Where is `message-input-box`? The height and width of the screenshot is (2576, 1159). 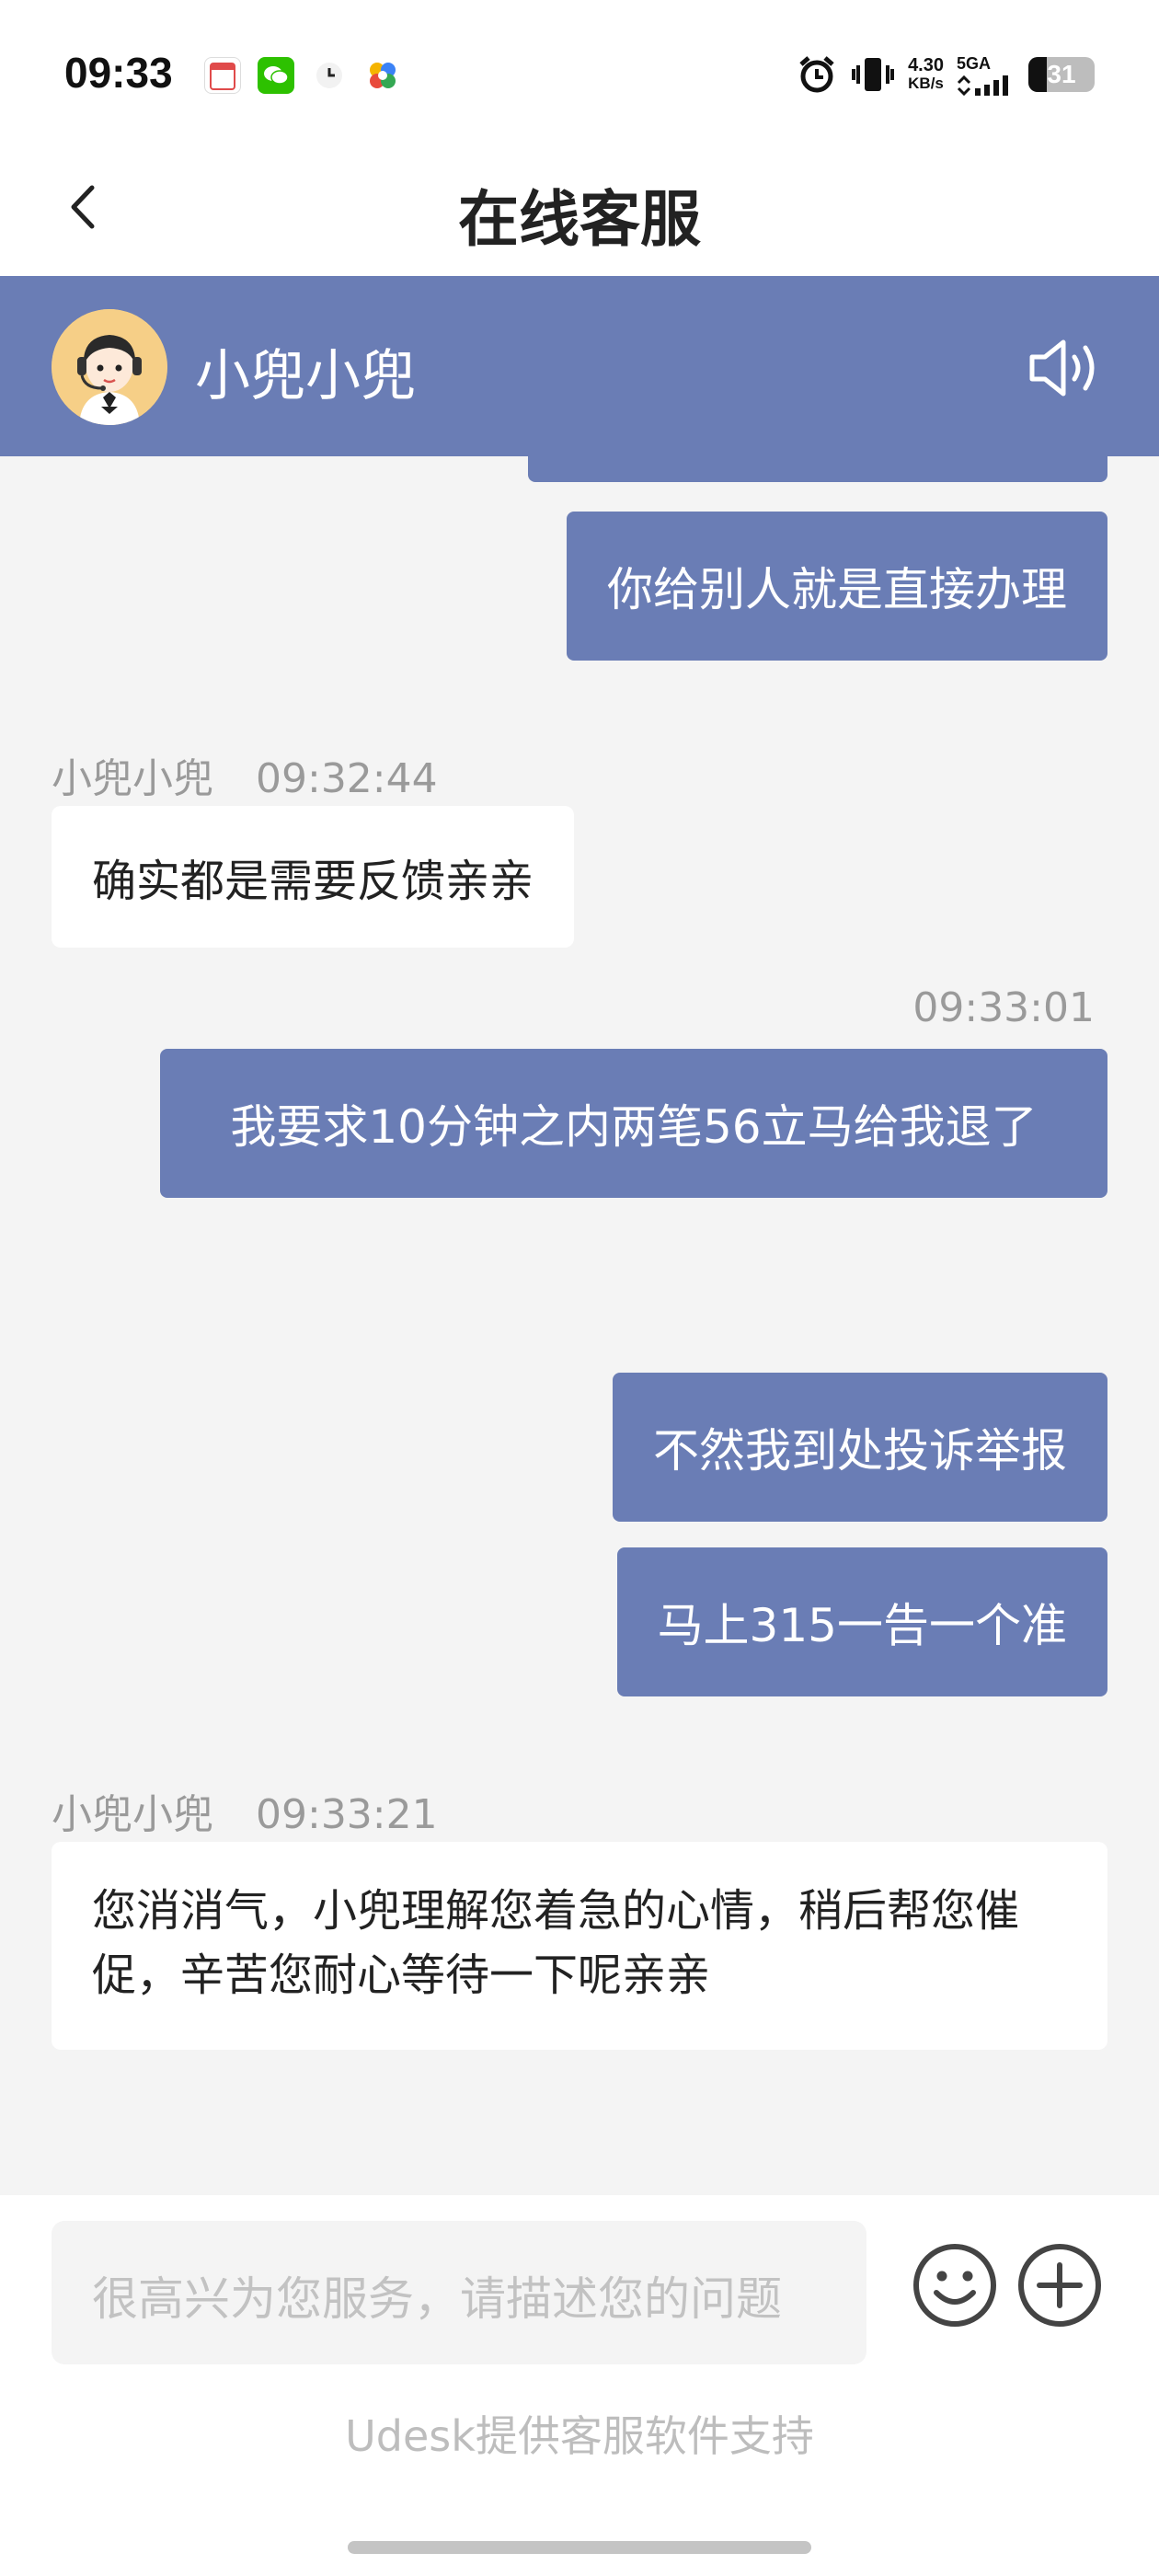 message-input-box is located at coordinates (459, 2292).